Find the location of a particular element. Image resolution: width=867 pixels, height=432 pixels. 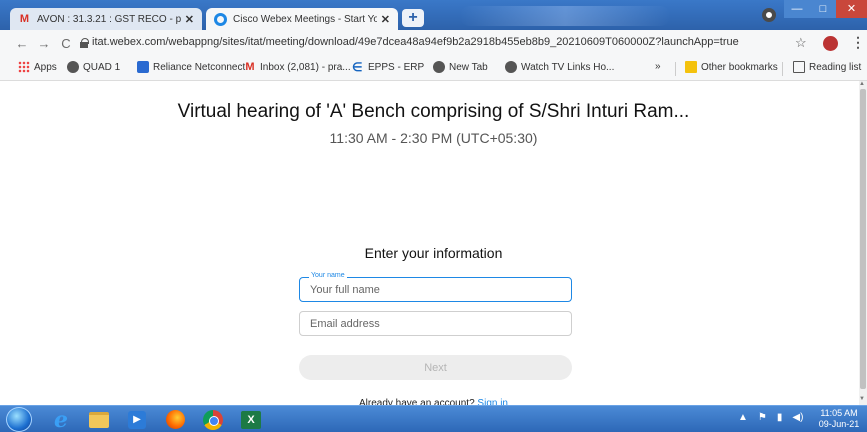

meeting-time: 11:30 AM - 2:30 PM (UTC+05:30) is located at coordinates (433, 138).